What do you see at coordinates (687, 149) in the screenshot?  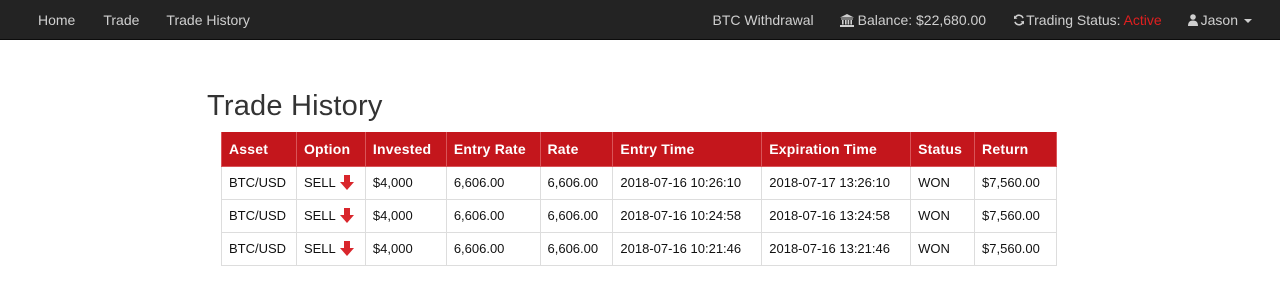 I see `col-header-entry-time: Entry Time` at bounding box center [687, 149].